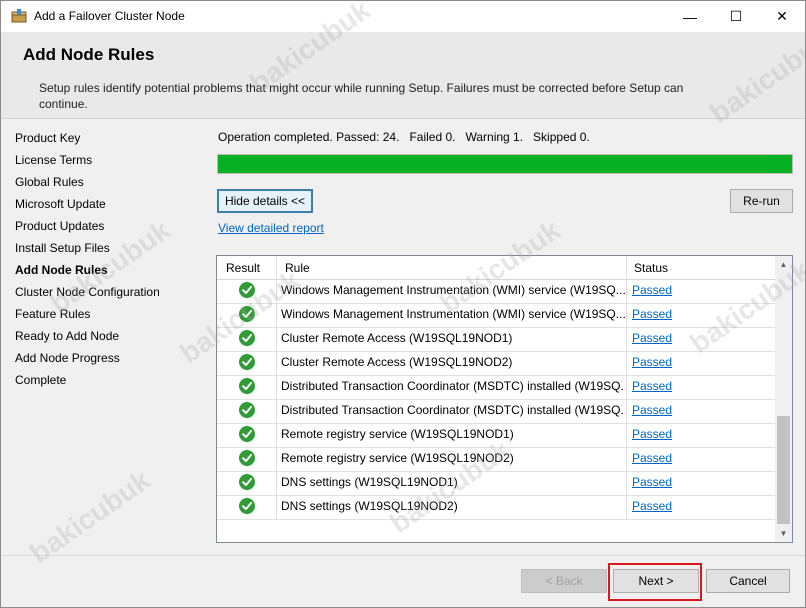 The width and height of the screenshot is (806, 608). What do you see at coordinates (783, 533) in the screenshot?
I see `scroll-down-arrow-icon: ▼` at bounding box center [783, 533].